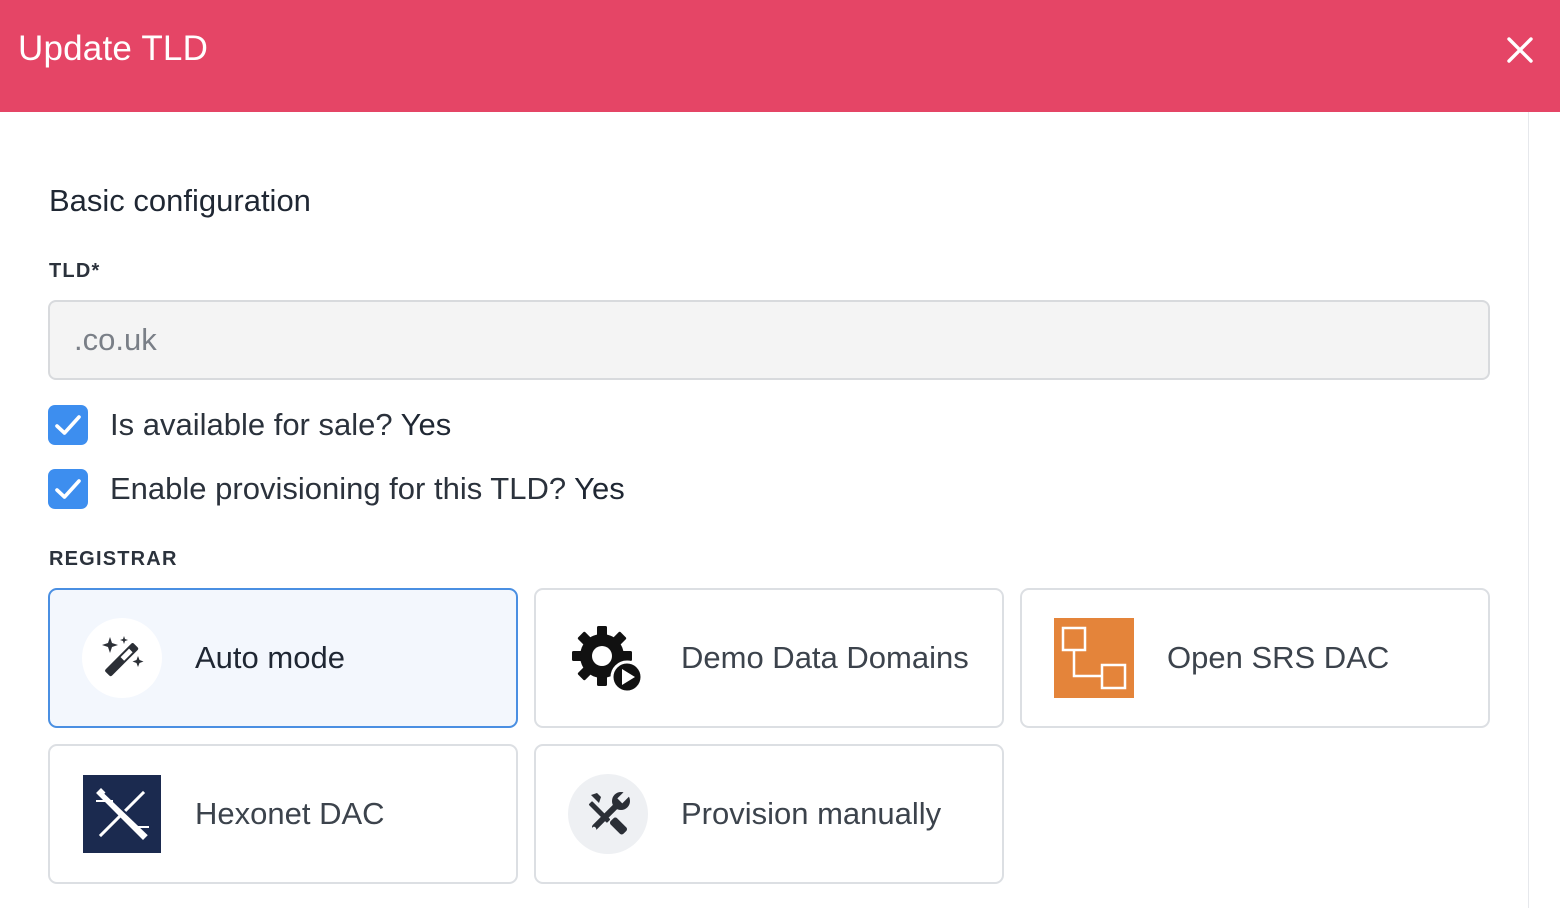  I want to click on tools-icon-wrap, so click(608, 814).